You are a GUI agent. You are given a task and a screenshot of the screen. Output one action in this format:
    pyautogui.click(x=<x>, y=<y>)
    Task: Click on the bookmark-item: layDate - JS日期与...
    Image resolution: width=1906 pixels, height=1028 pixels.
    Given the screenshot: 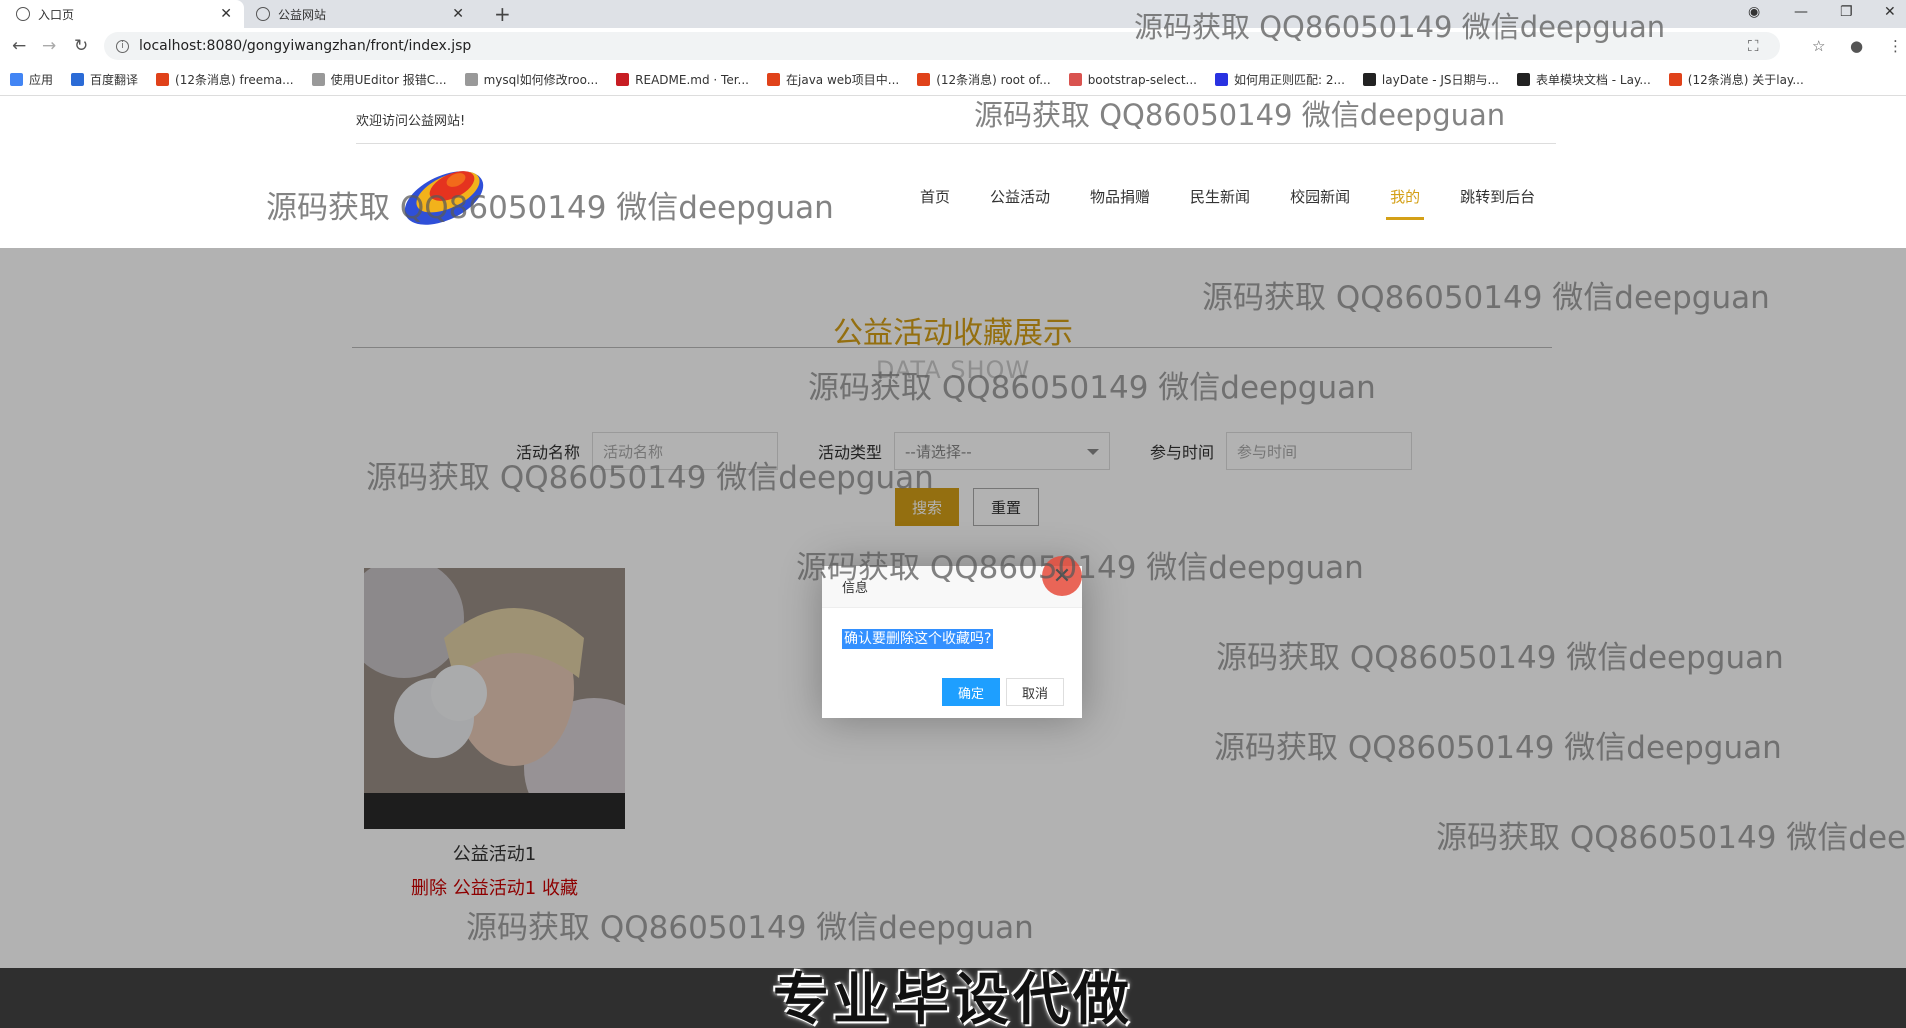 What is the action you would take?
    pyautogui.click(x=1430, y=79)
    